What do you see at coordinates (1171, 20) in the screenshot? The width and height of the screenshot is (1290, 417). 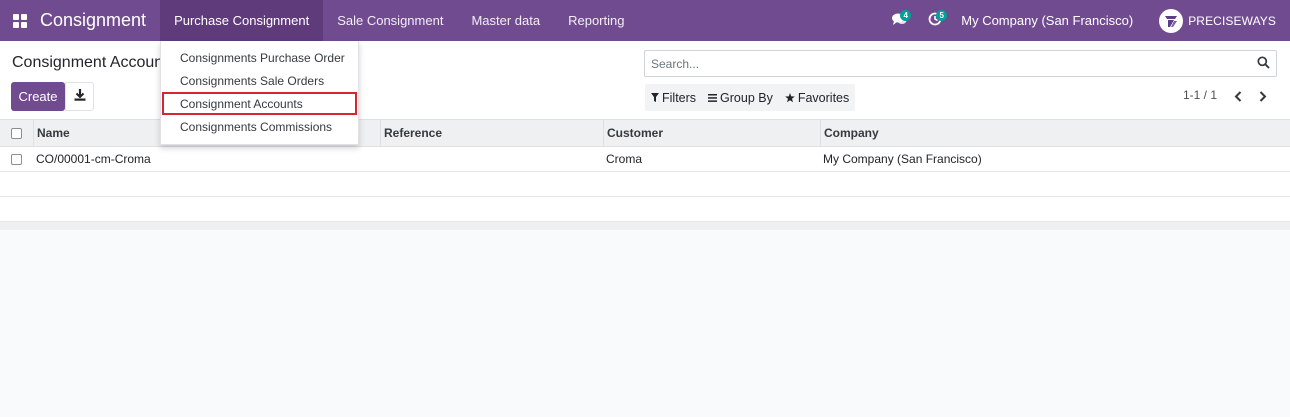 I see `user-avatar-logo` at bounding box center [1171, 20].